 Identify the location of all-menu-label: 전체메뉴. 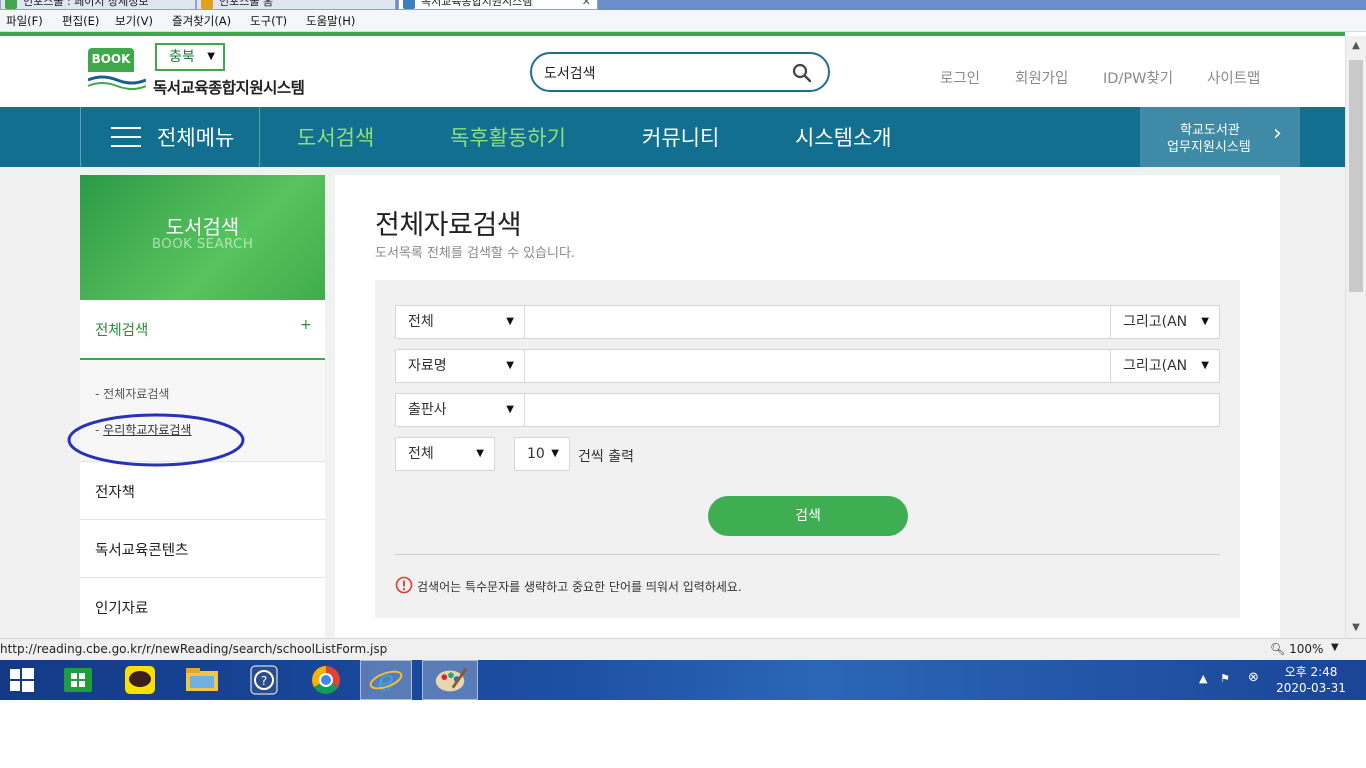
(196, 138).